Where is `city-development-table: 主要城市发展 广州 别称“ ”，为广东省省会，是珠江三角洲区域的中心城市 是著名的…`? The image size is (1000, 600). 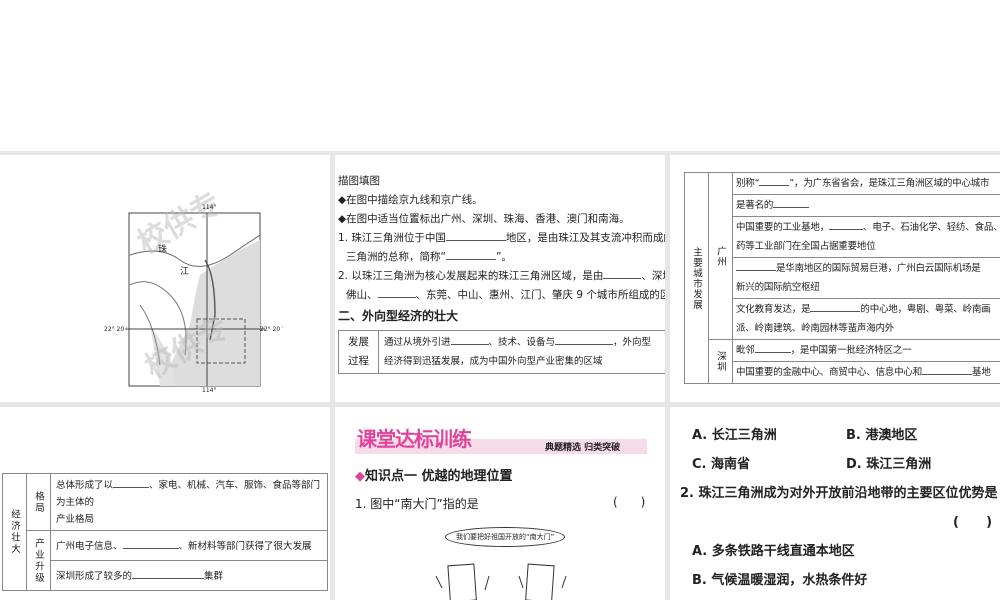 city-development-table: 主要城市发展 广州 别称“ ”，为广东省省会，是珠江三角洲区域的中心城市 是著名的… is located at coordinates (842, 278).